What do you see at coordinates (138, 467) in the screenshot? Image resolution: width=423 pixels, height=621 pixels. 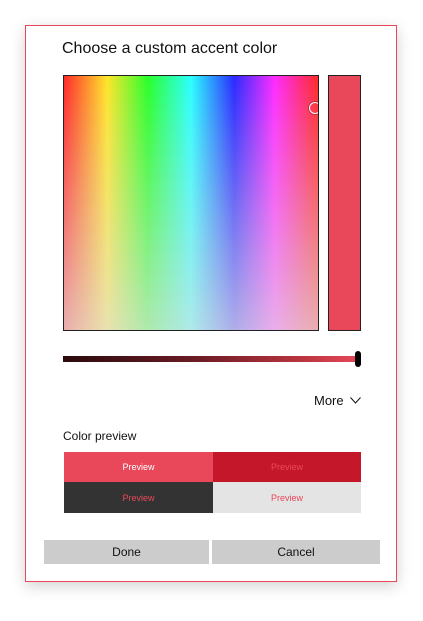 I see `preview-accent-light: Preview` at bounding box center [138, 467].